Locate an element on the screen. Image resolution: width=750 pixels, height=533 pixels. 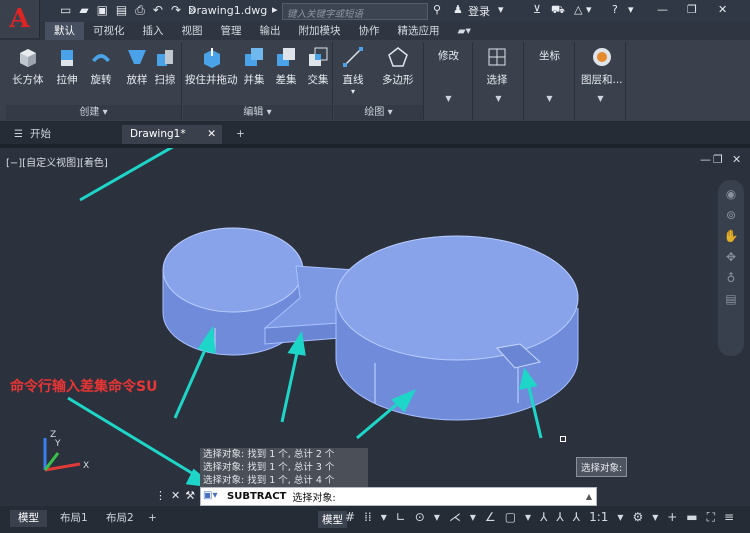
fullscreen-icon: ⛶ is located at coordinates (711, 517).